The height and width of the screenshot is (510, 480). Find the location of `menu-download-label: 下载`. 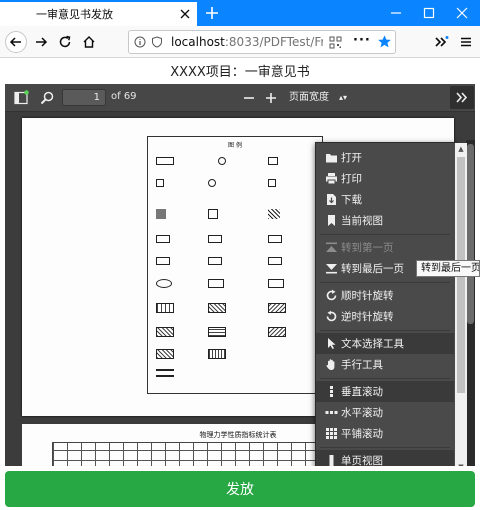

menu-download-label: 下载 is located at coordinates (351, 200).